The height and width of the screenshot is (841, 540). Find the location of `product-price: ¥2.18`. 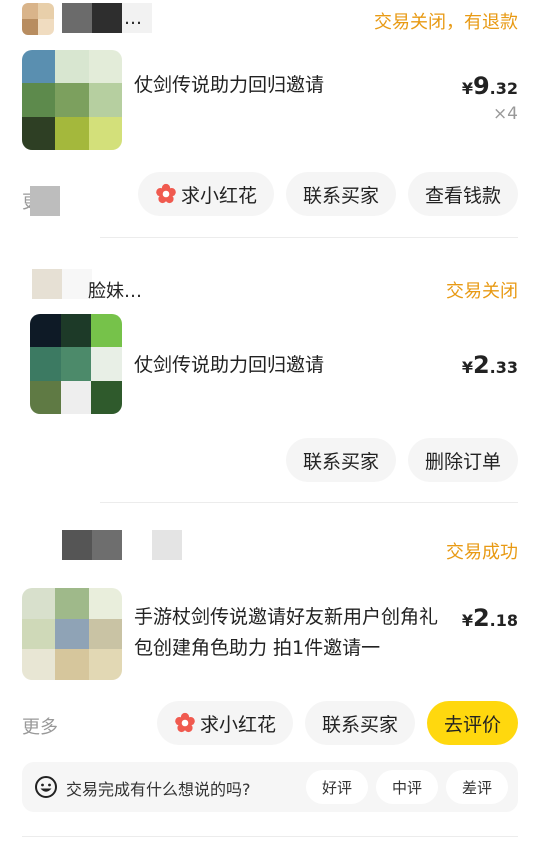

product-price: ¥2.18 is located at coordinates (489, 618).